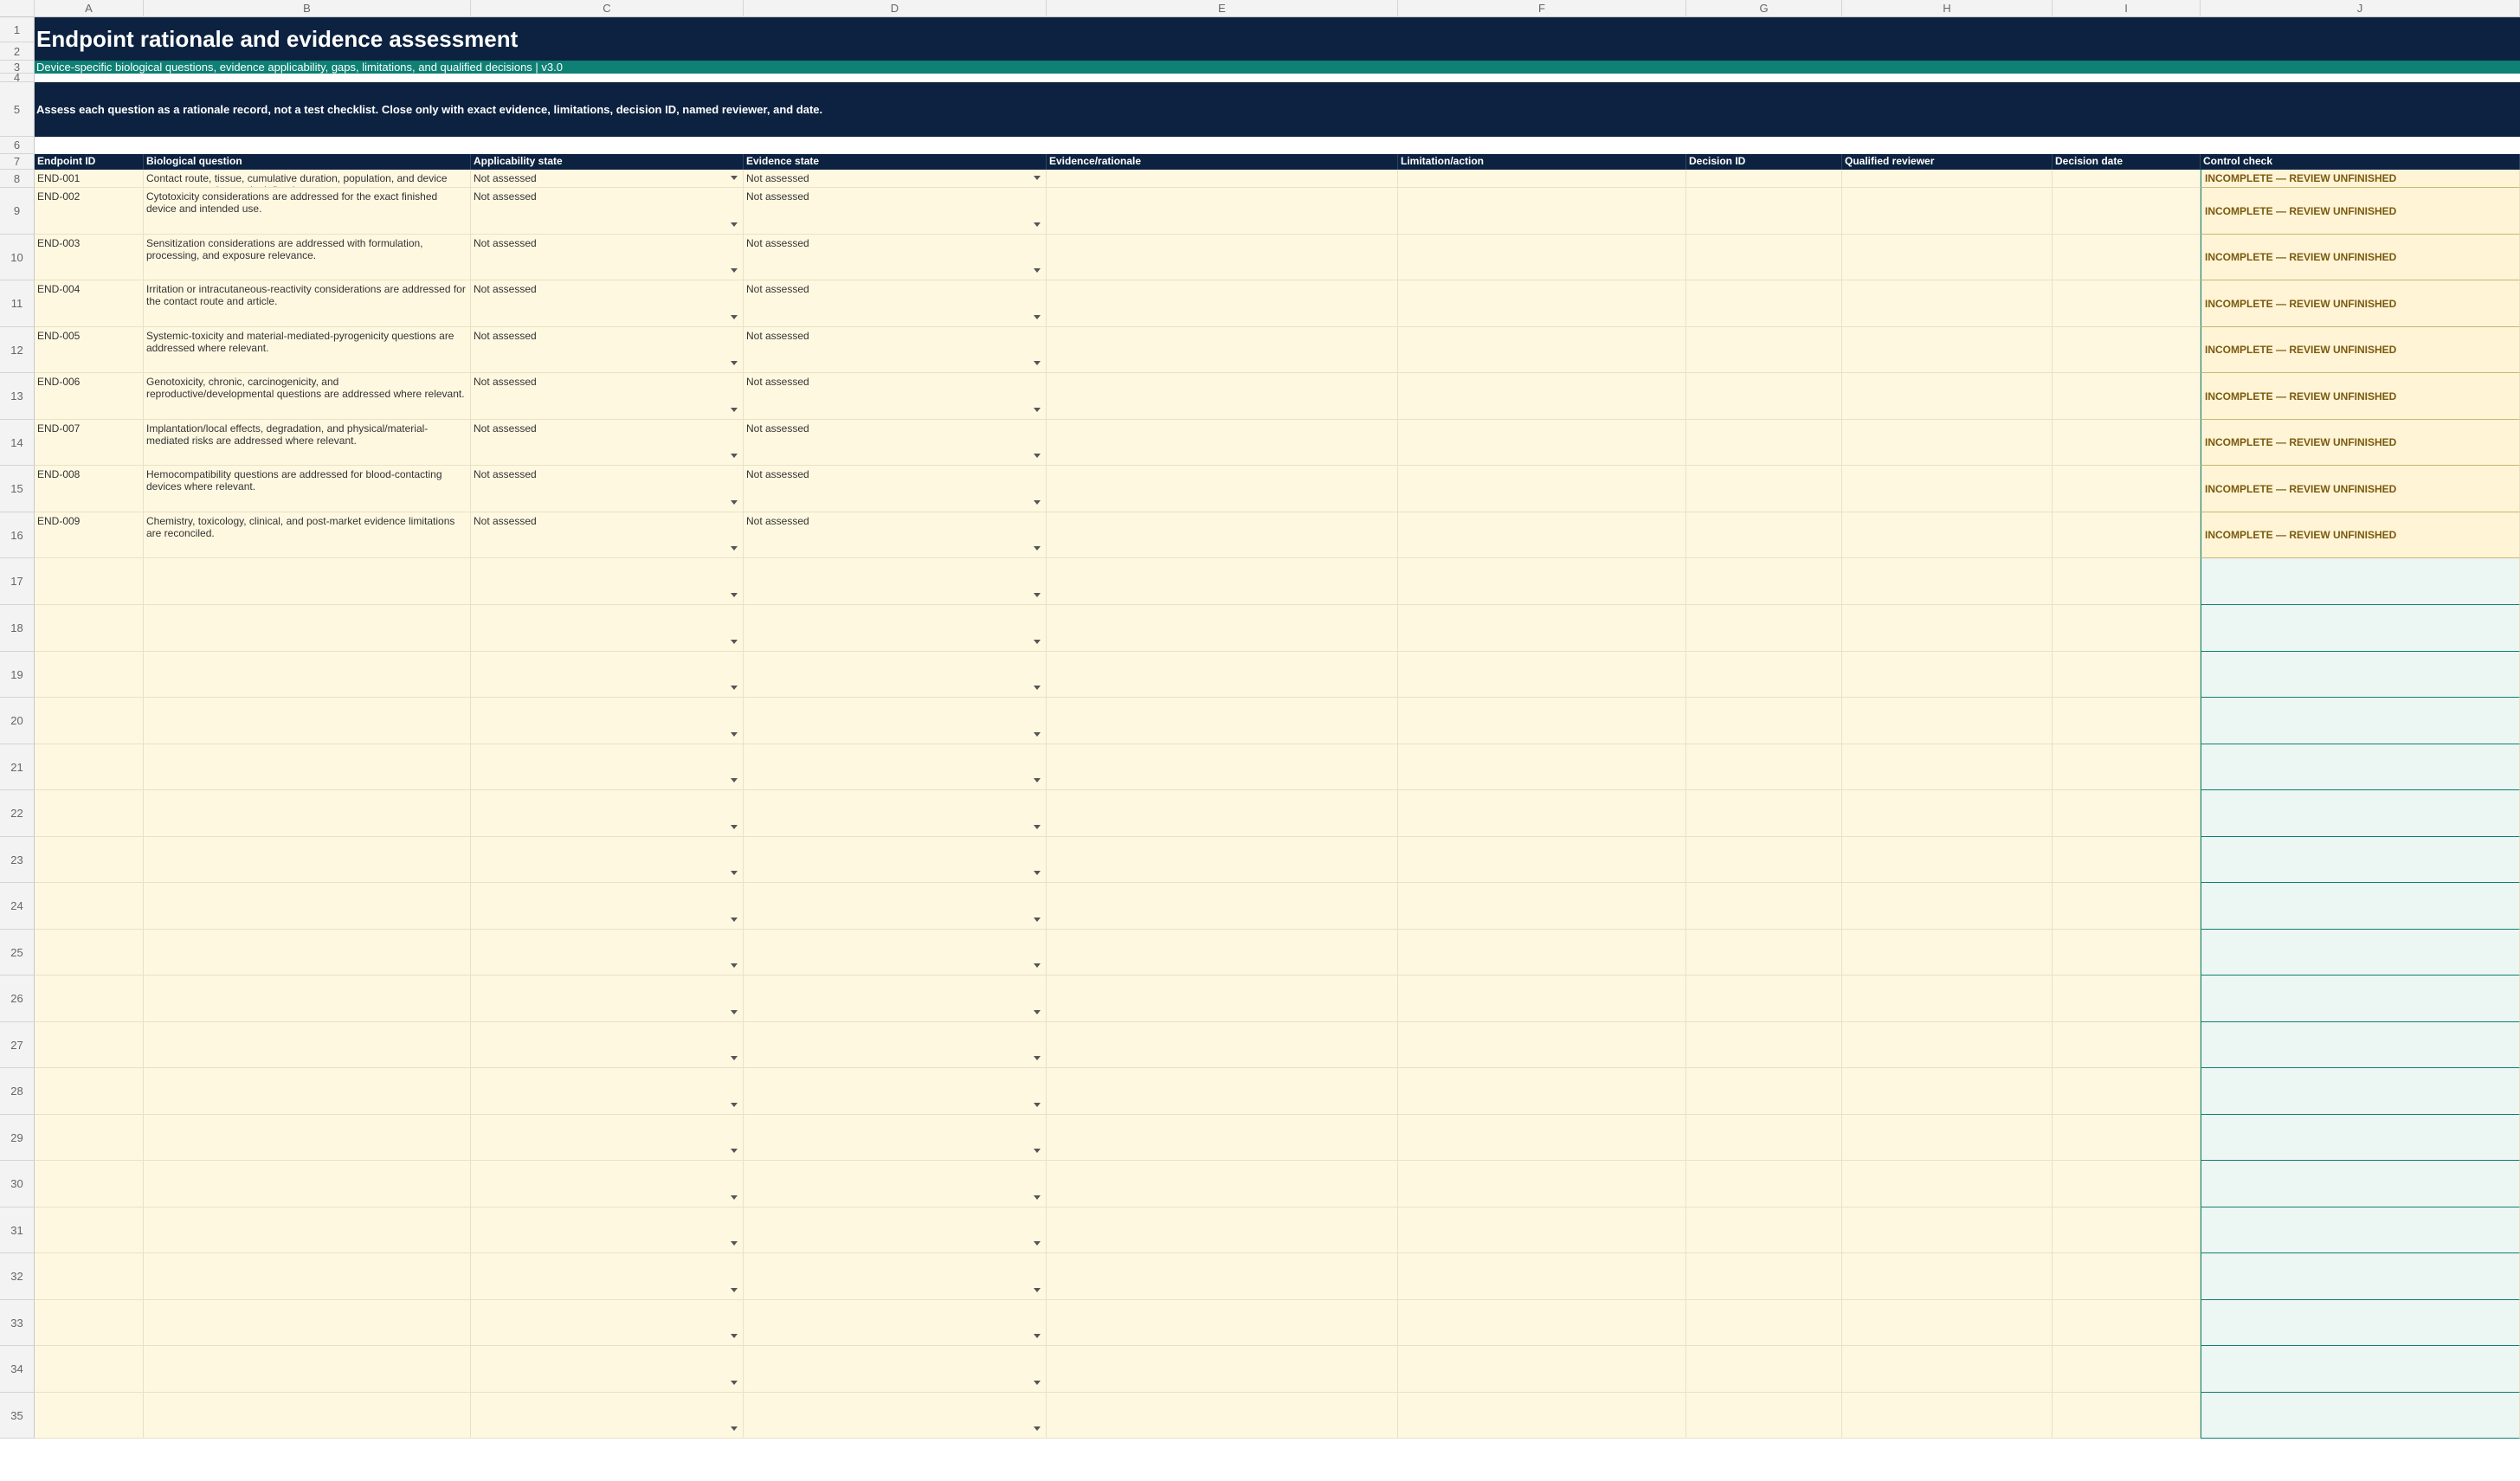 This screenshot has height=1481, width=2520. Describe the element at coordinates (17, 1138) in the screenshot. I see `row-header-29: 29` at that location.